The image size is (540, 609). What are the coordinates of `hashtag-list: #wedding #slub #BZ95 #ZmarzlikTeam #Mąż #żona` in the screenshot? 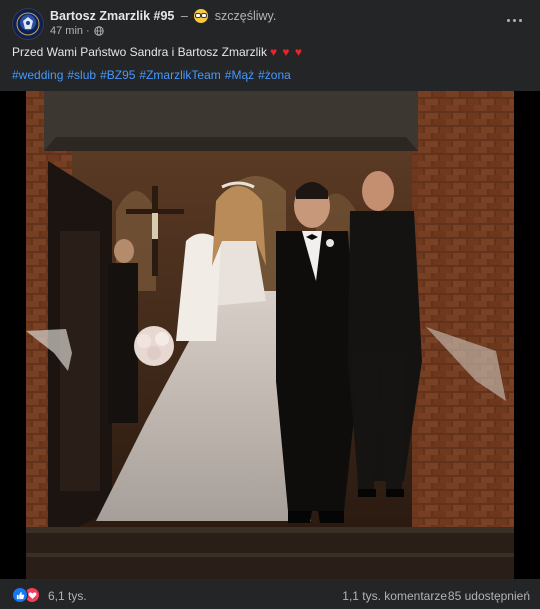 It's located at (153, 75).